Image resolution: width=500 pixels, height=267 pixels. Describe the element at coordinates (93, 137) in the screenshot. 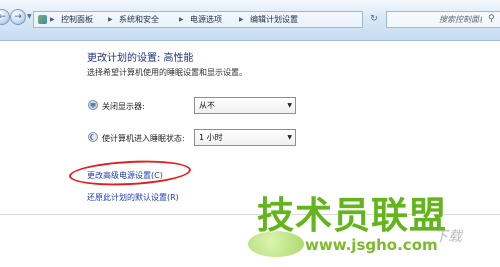

I see `sleep-moon-icon` at that location.